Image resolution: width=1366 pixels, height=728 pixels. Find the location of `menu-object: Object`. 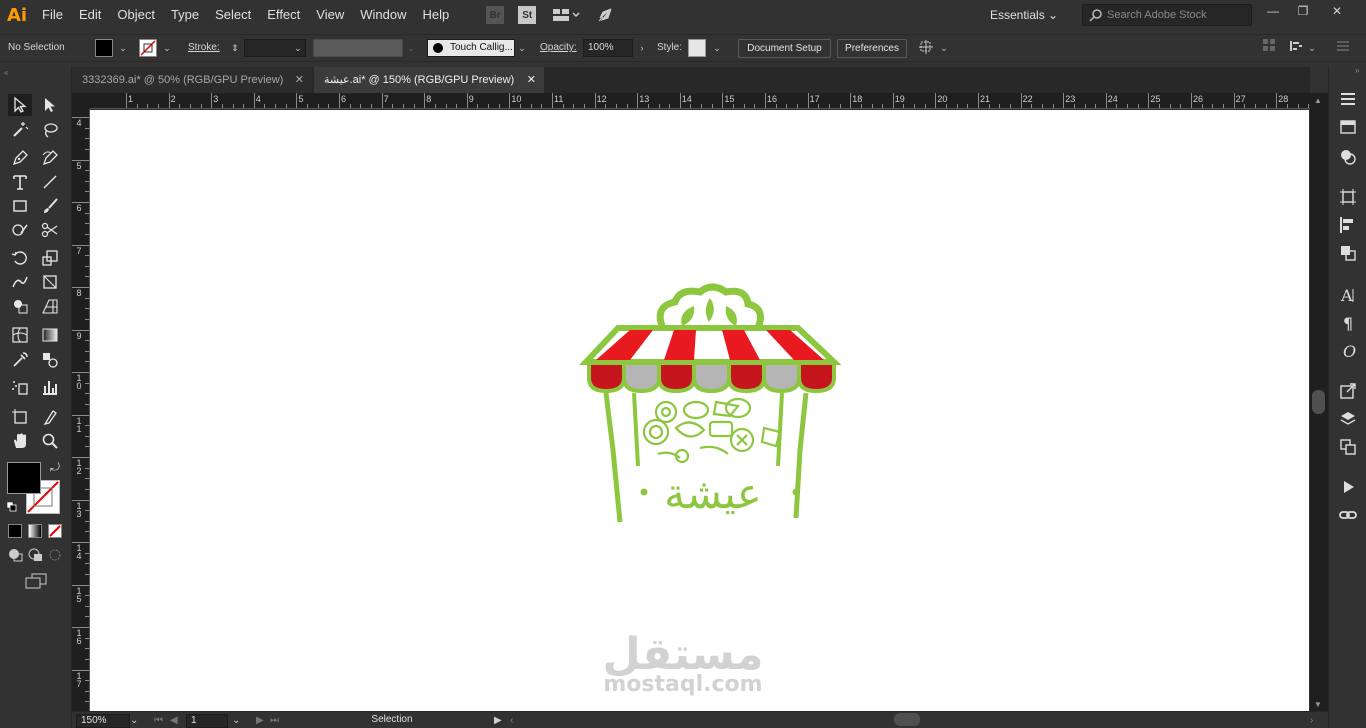

menu-object: Object is located at coordinates (136, 15).